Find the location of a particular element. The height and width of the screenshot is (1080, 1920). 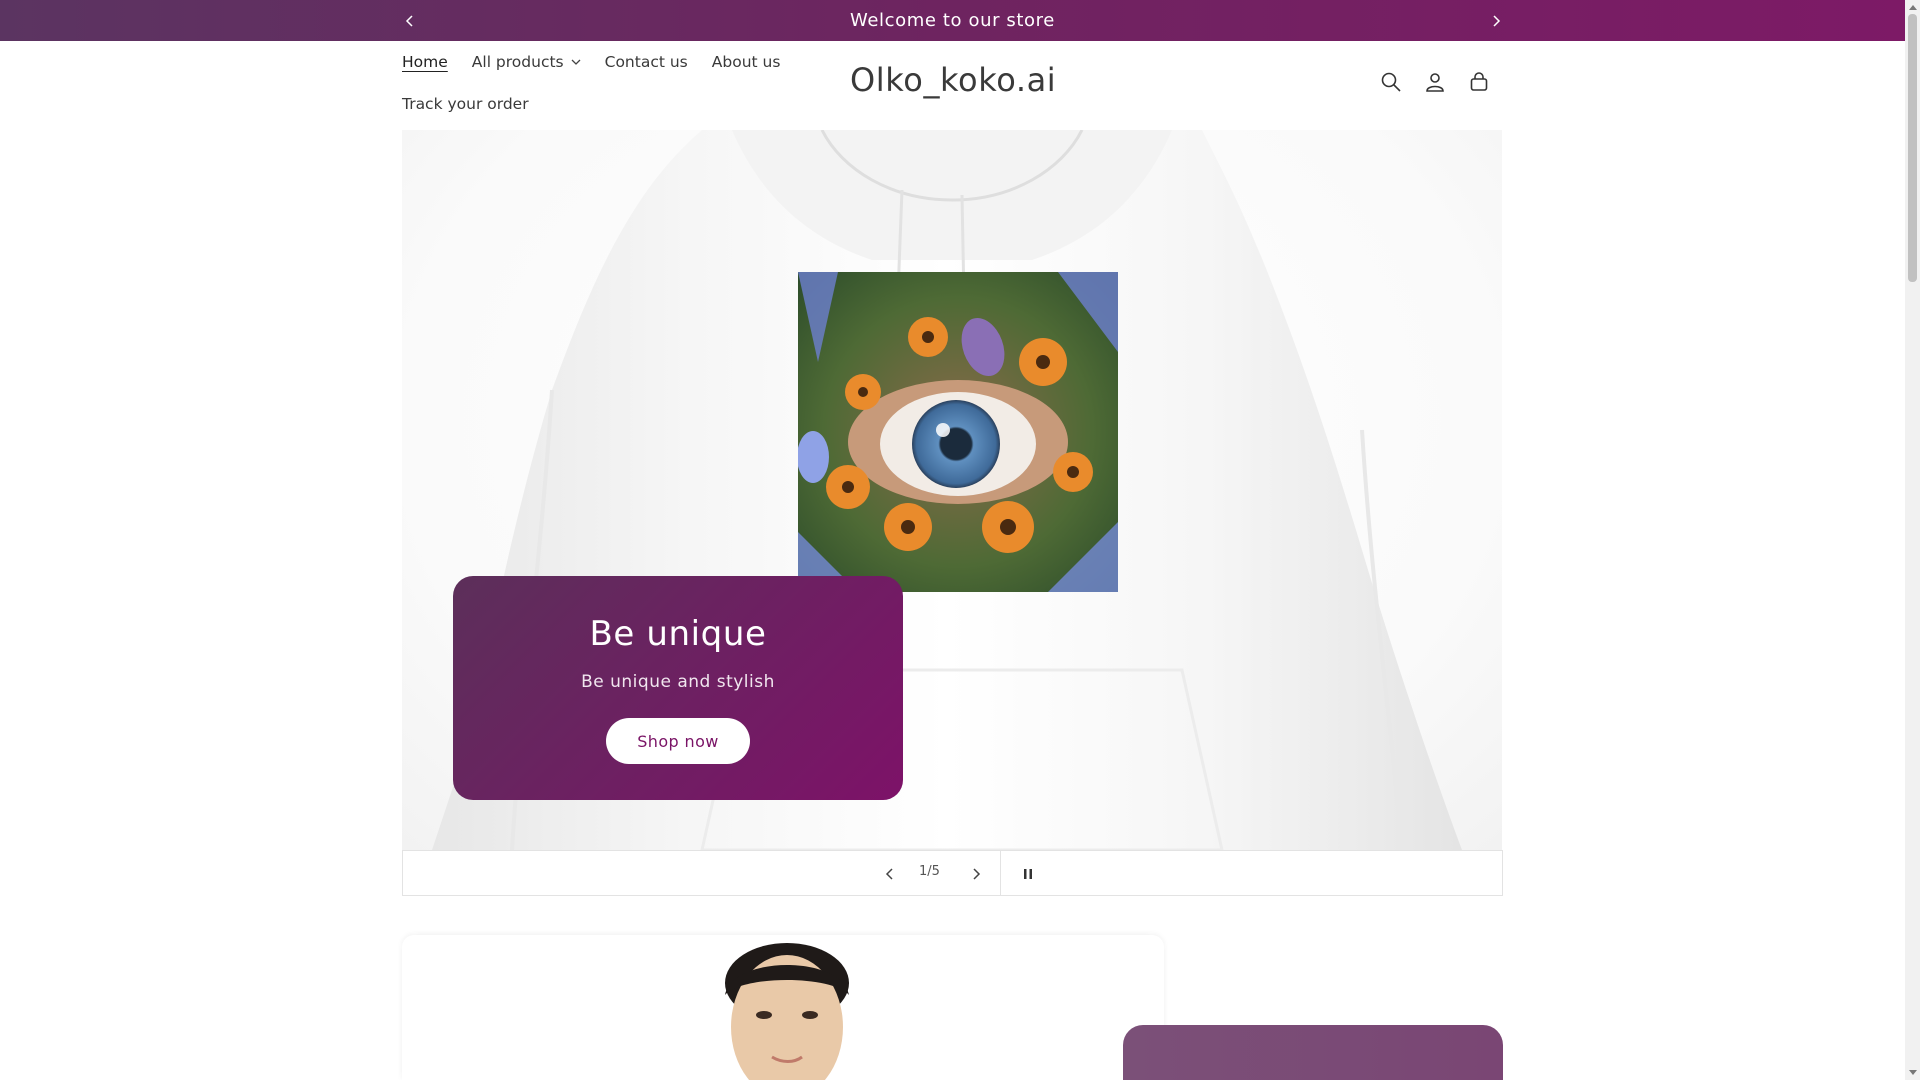

announcement-bar: Welcome to our store is located at coordinates (952, 20).